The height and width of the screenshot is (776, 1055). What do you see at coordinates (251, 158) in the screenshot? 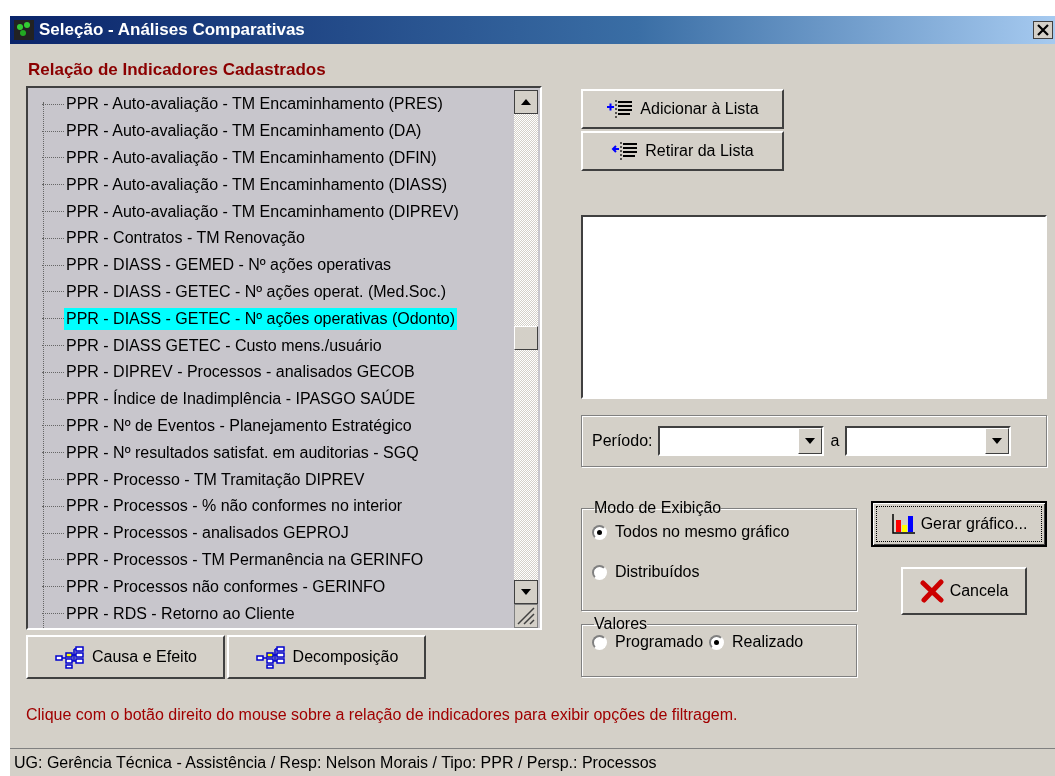
I see `tree-item: PPR - Auto-avaliação - TM Encaminhamento (DFIN)` at bounding box center [251, 158].